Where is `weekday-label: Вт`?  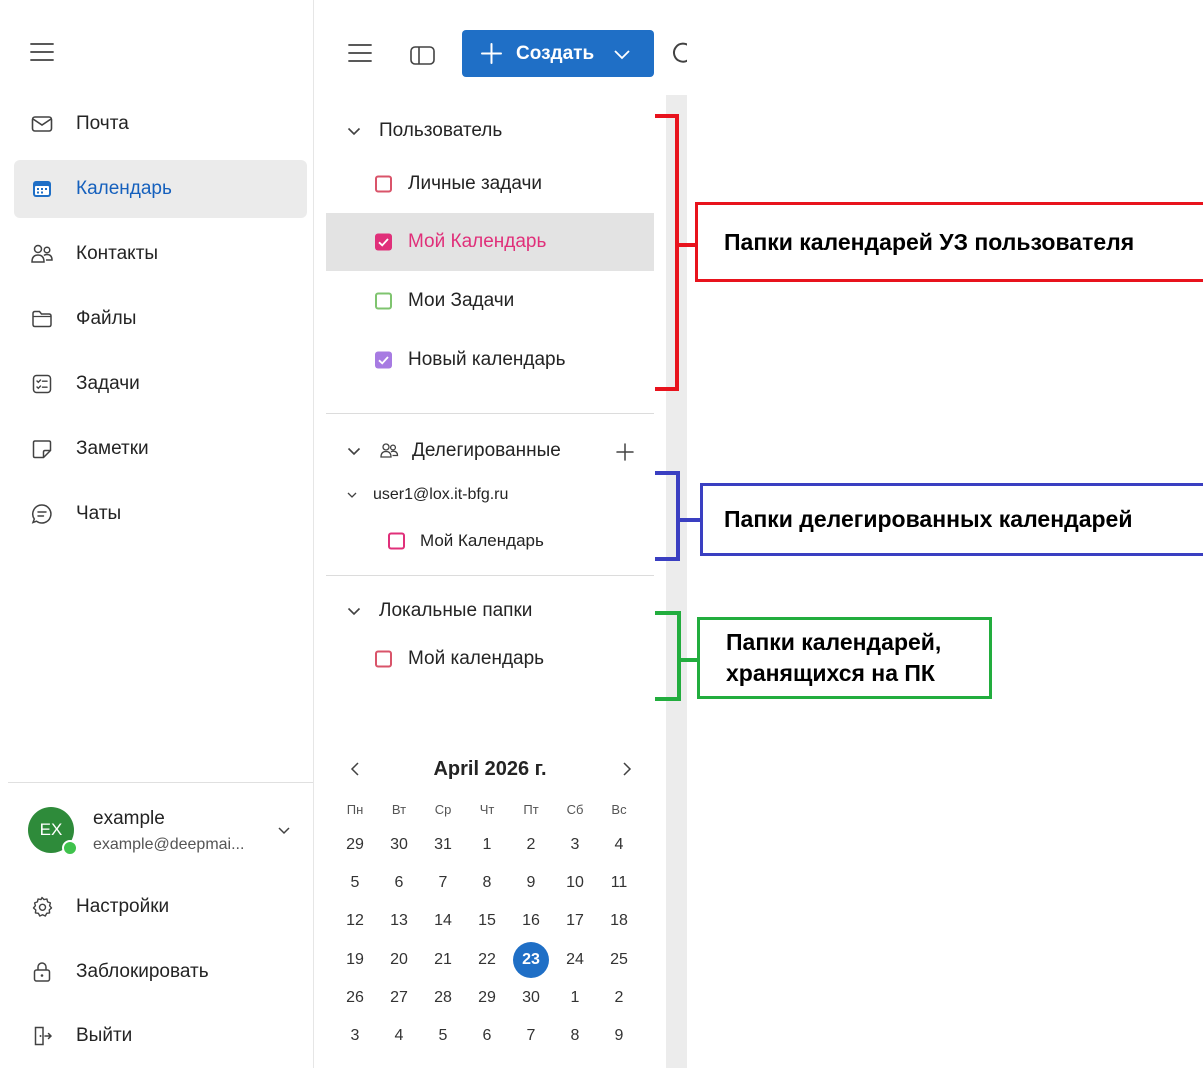
weekday-label: Вт is located at coordinates (399, 809).